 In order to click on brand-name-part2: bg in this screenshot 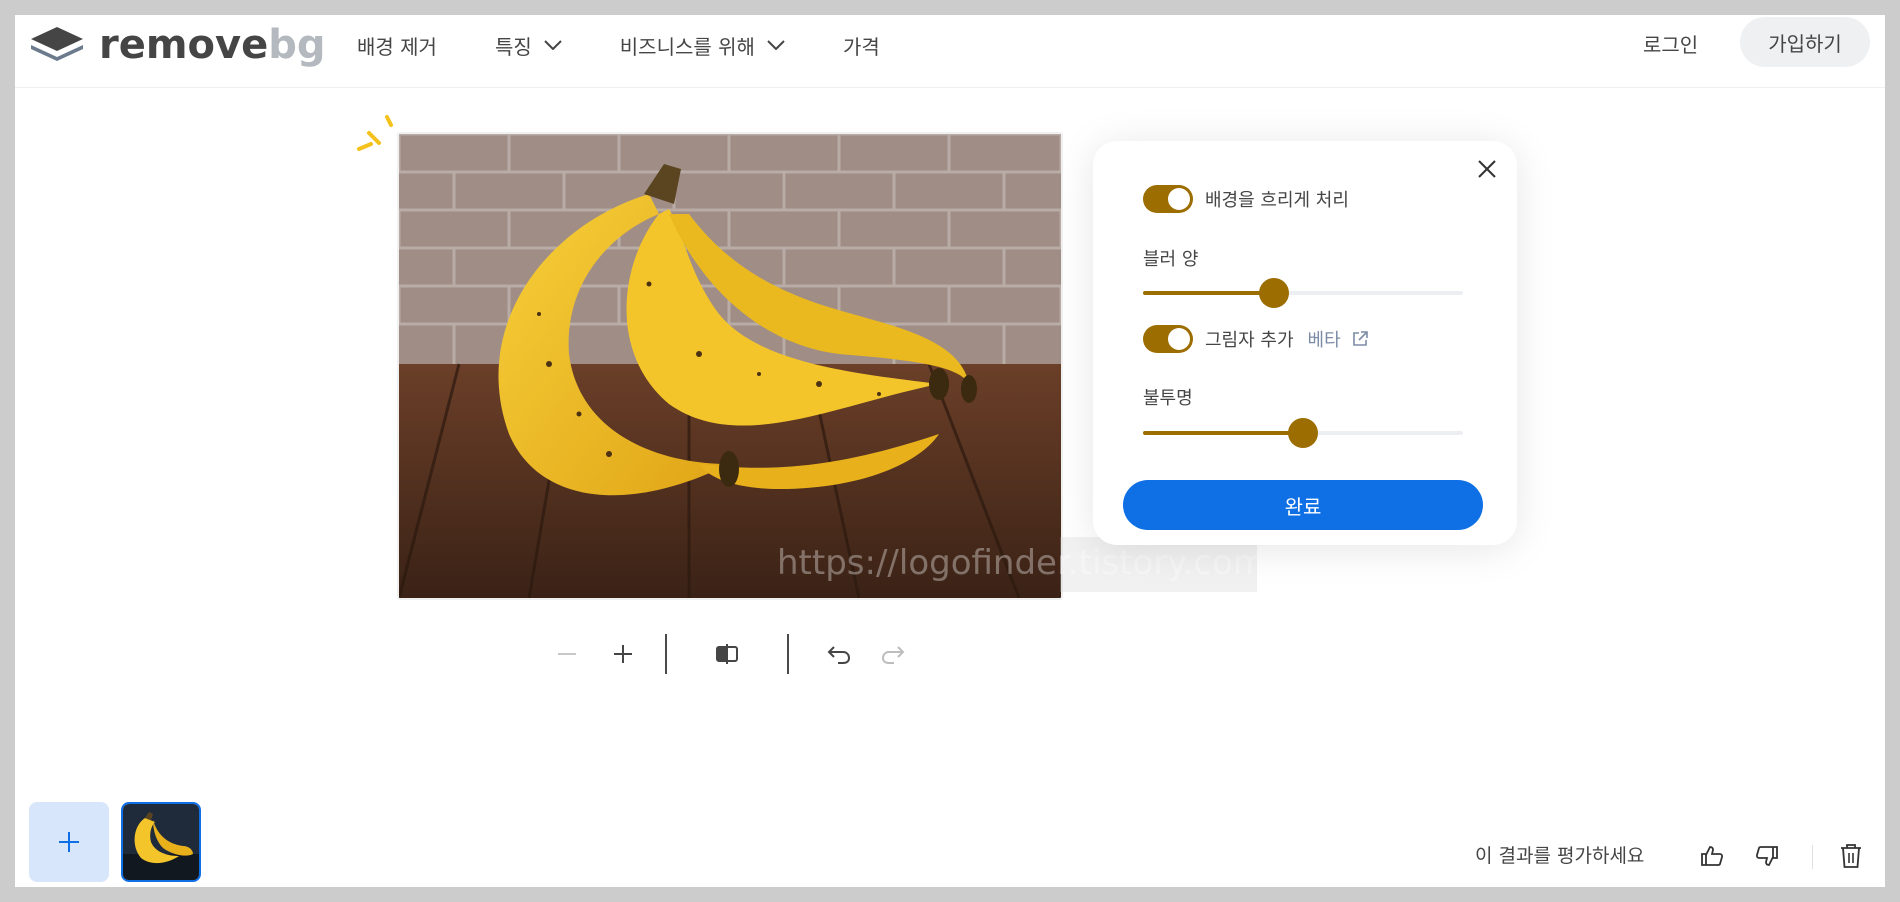, I will do `click(297, 45)`.